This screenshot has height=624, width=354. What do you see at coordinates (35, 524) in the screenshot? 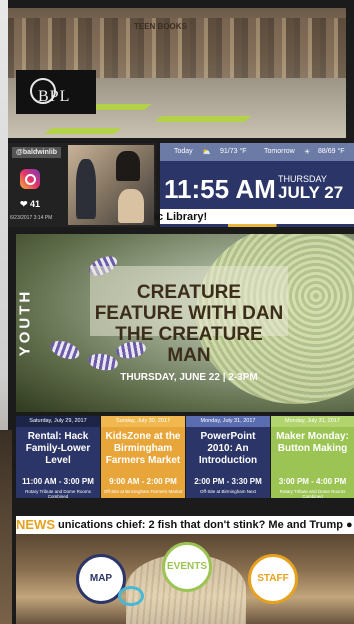
I see `news-label: NEWS` at bounding box center [35, 524].